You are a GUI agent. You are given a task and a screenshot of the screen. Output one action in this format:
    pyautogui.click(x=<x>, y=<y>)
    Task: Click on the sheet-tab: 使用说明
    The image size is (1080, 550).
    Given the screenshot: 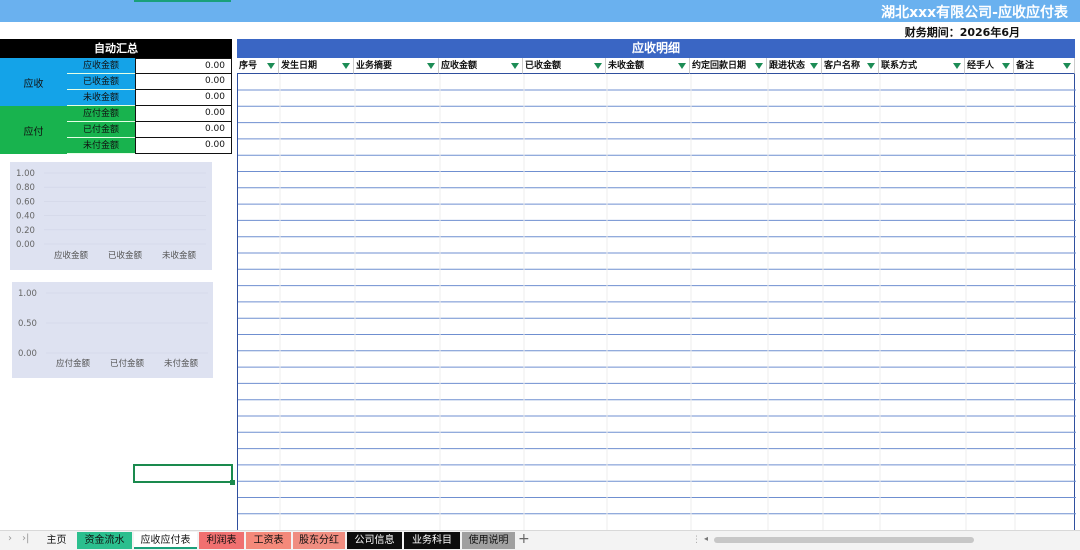 What is the action you would take?
    pyautogui.click(x=488, y=540)
    